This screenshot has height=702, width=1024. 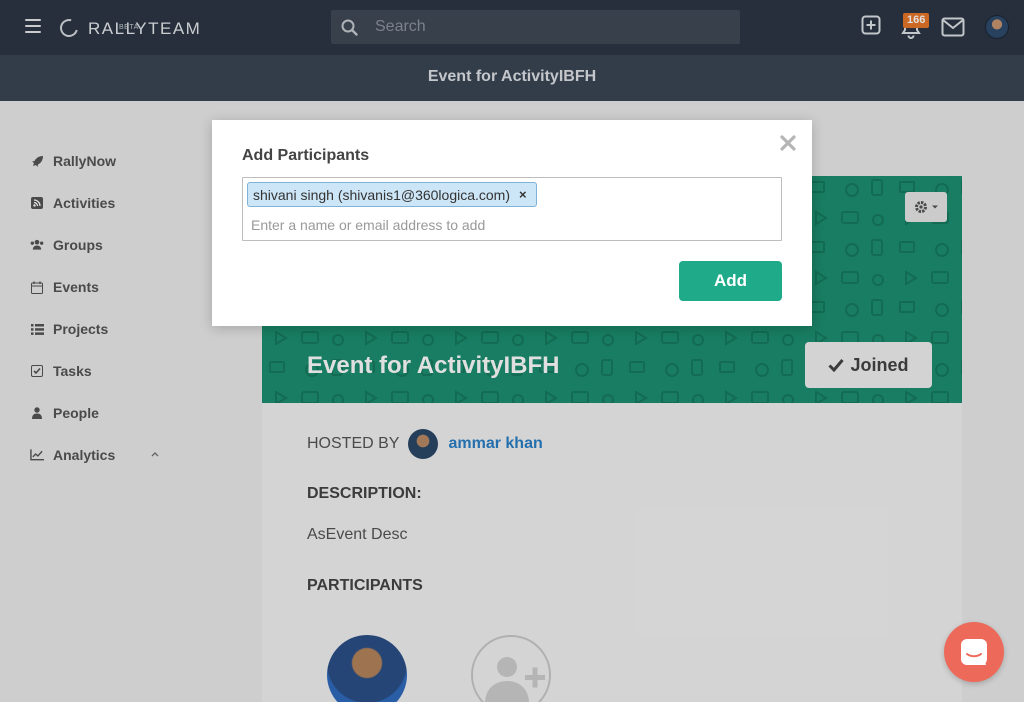 What do you see at coordinates (306, 155) in the screenshot?
I see `modal-title: Add Participants` at bounding box center [306, 155].